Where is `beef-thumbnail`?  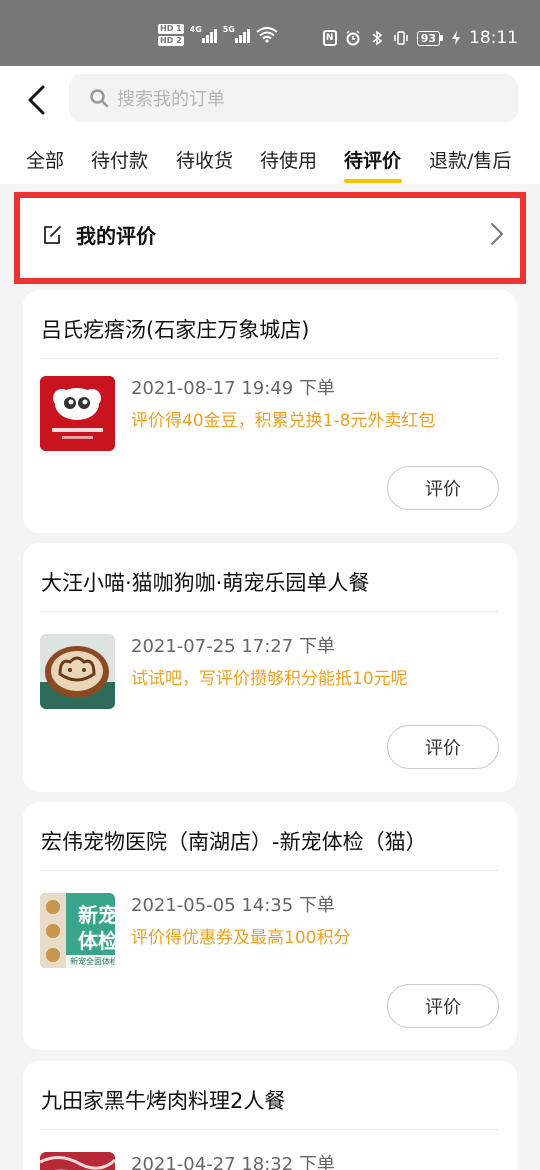
beef-thumbnail is located at coordinates (77, 1161).